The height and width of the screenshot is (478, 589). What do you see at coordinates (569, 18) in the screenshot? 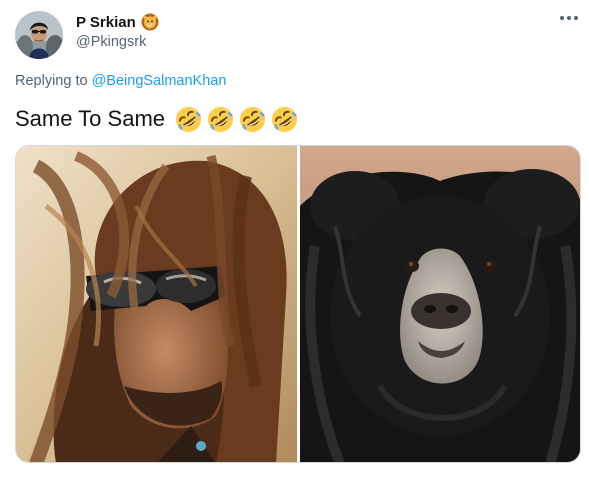
I see `more-horizontal-icon` at bounding box center [569, 18].